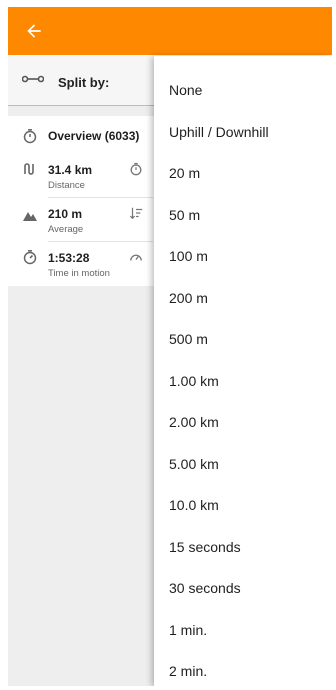 This screenshot has height=690, width=336. Describe the element at coordinates (243, 589) in the screenshot. I see `menu-item-30-seconds: 30 seconds` at that location.